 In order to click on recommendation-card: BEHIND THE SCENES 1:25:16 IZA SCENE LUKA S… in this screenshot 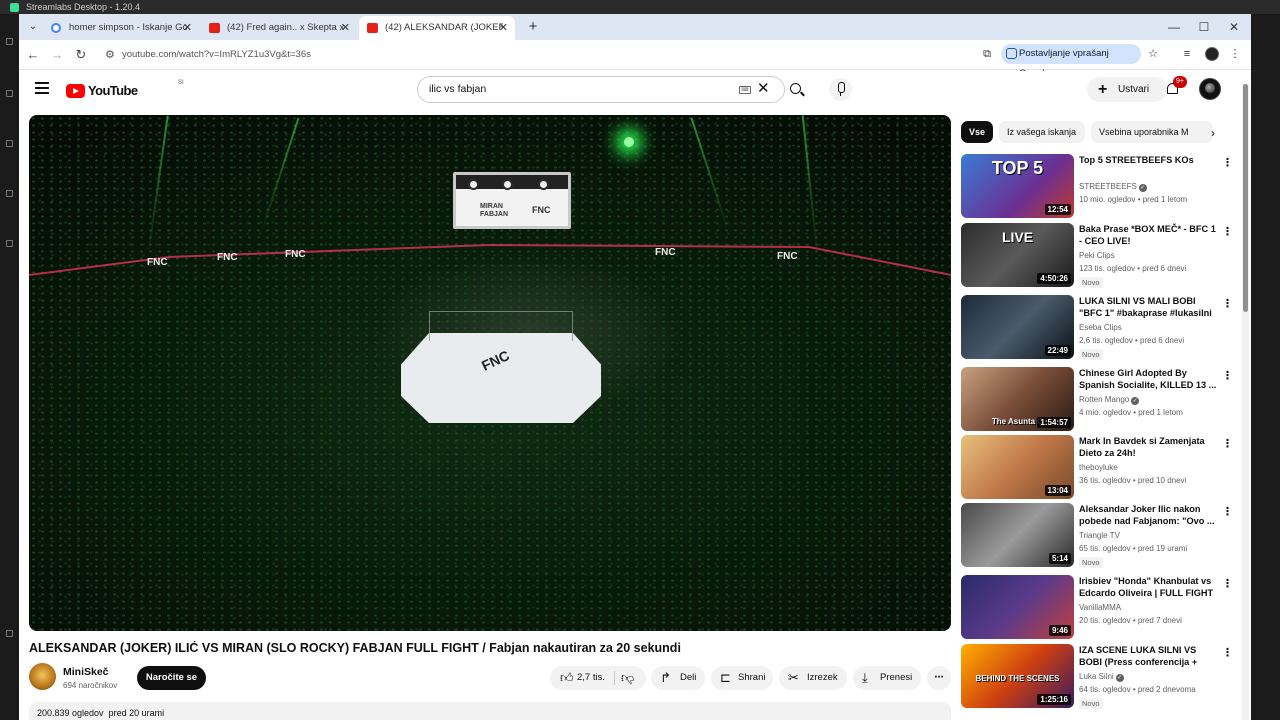, I will do `click(1097, 676)`.